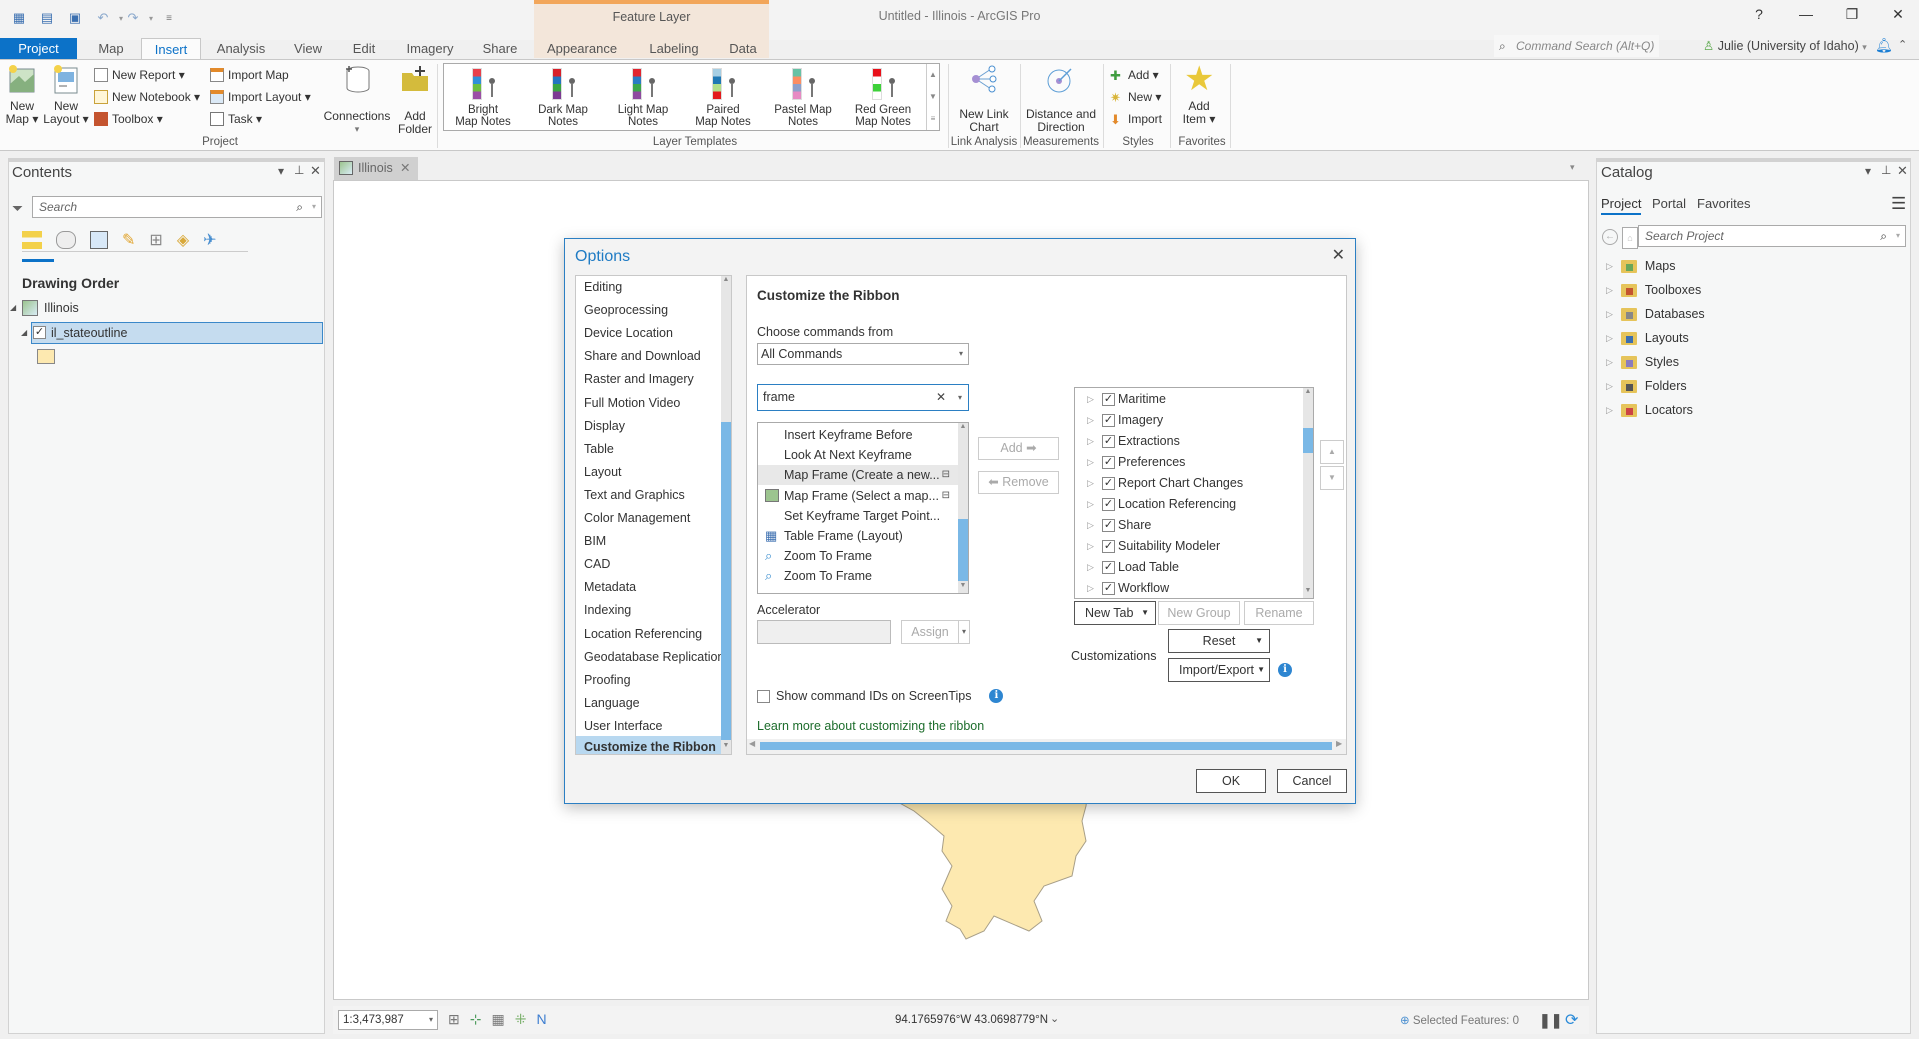 The image size is (1919, 1039). I want to click on options-category-text-and-graphics: Text and Graphics, so click(634, 495).